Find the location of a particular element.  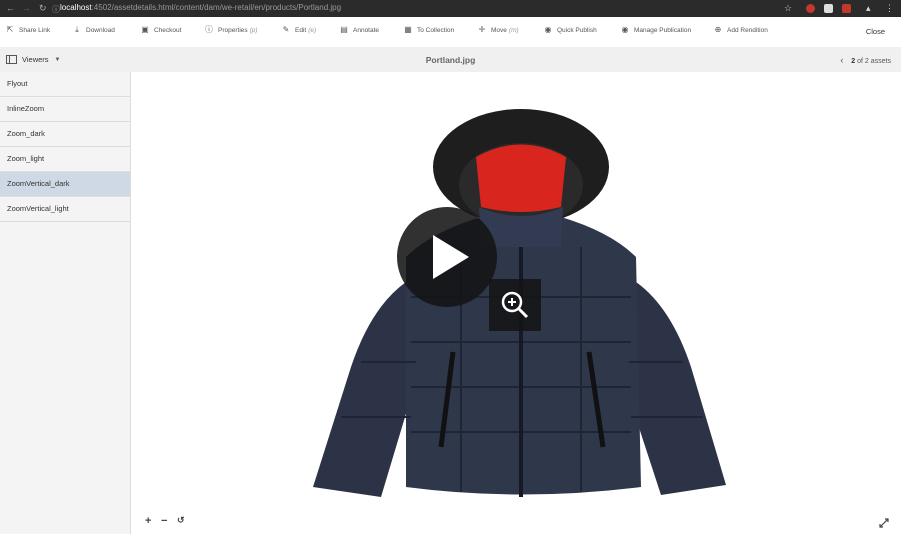

reload-icon: ↻ is located at coordinates (43, 8).